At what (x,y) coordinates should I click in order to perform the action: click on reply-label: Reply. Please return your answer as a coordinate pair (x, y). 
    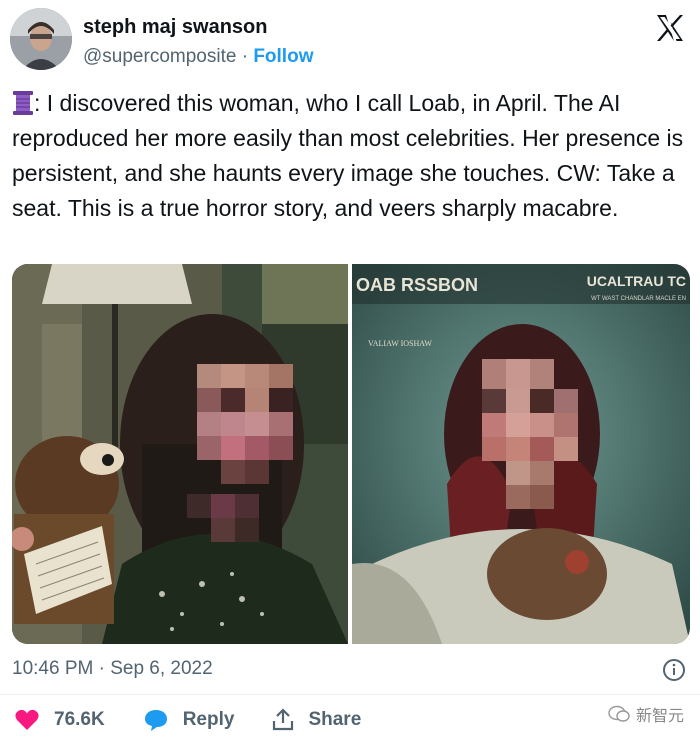
    Looking at the image, I should click on (208, 719).